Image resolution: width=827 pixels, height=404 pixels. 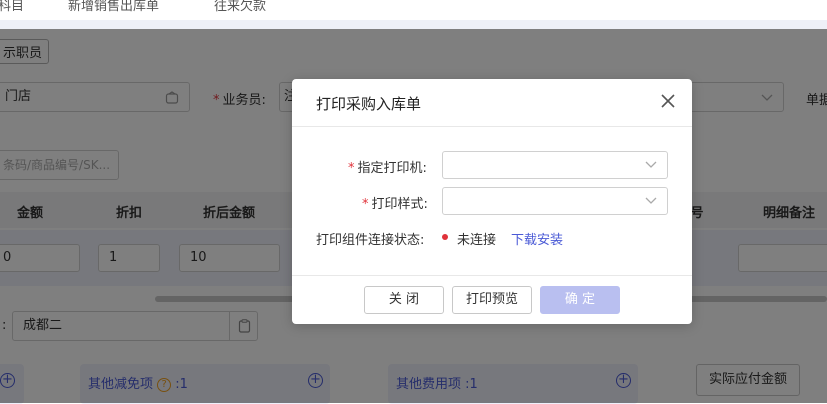 What do you see at coordinates (445, 237) in the screenshot?
I see `status-dot-icon` at bounding box center [445, 237].